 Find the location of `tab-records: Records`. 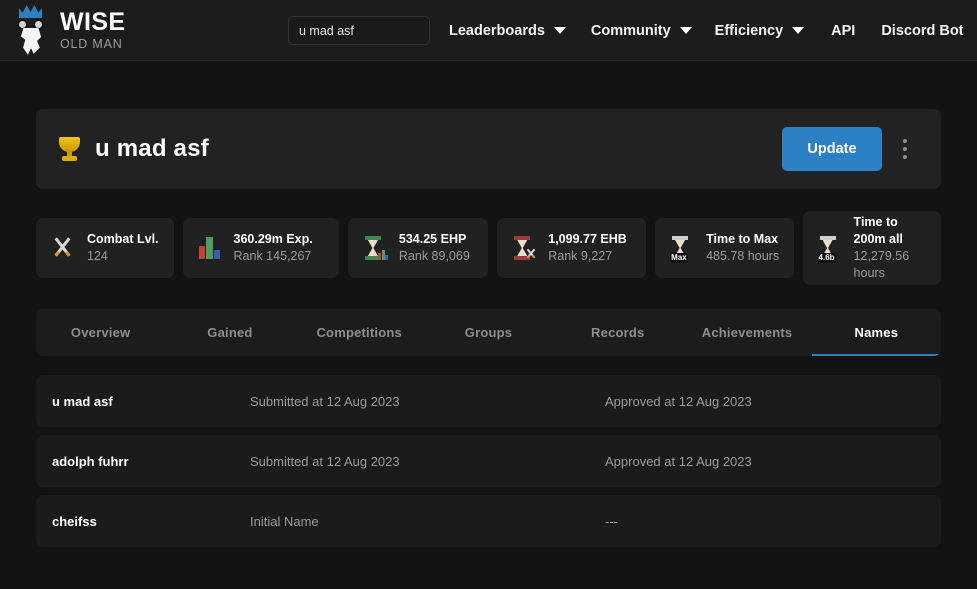

tab-records: Records is located at coordinates (617, 332).